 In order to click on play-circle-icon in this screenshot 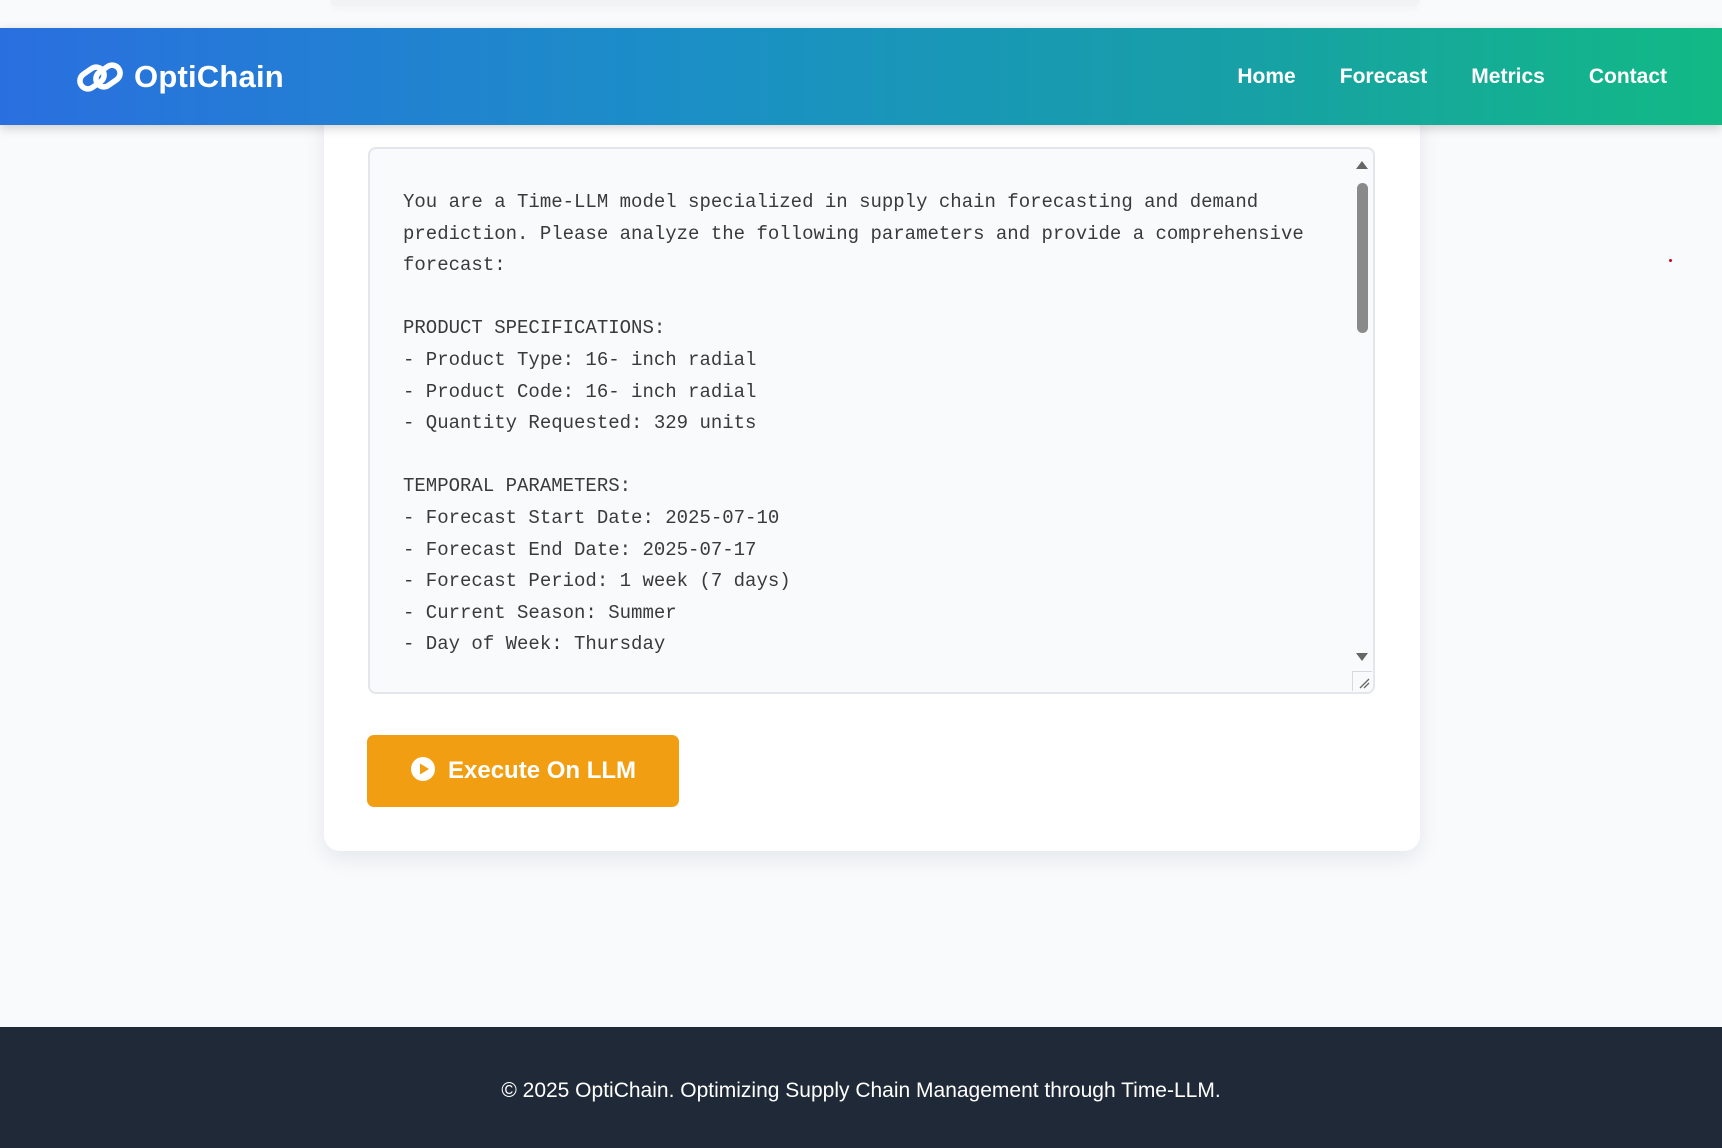, I will do `click(423, 771)`.